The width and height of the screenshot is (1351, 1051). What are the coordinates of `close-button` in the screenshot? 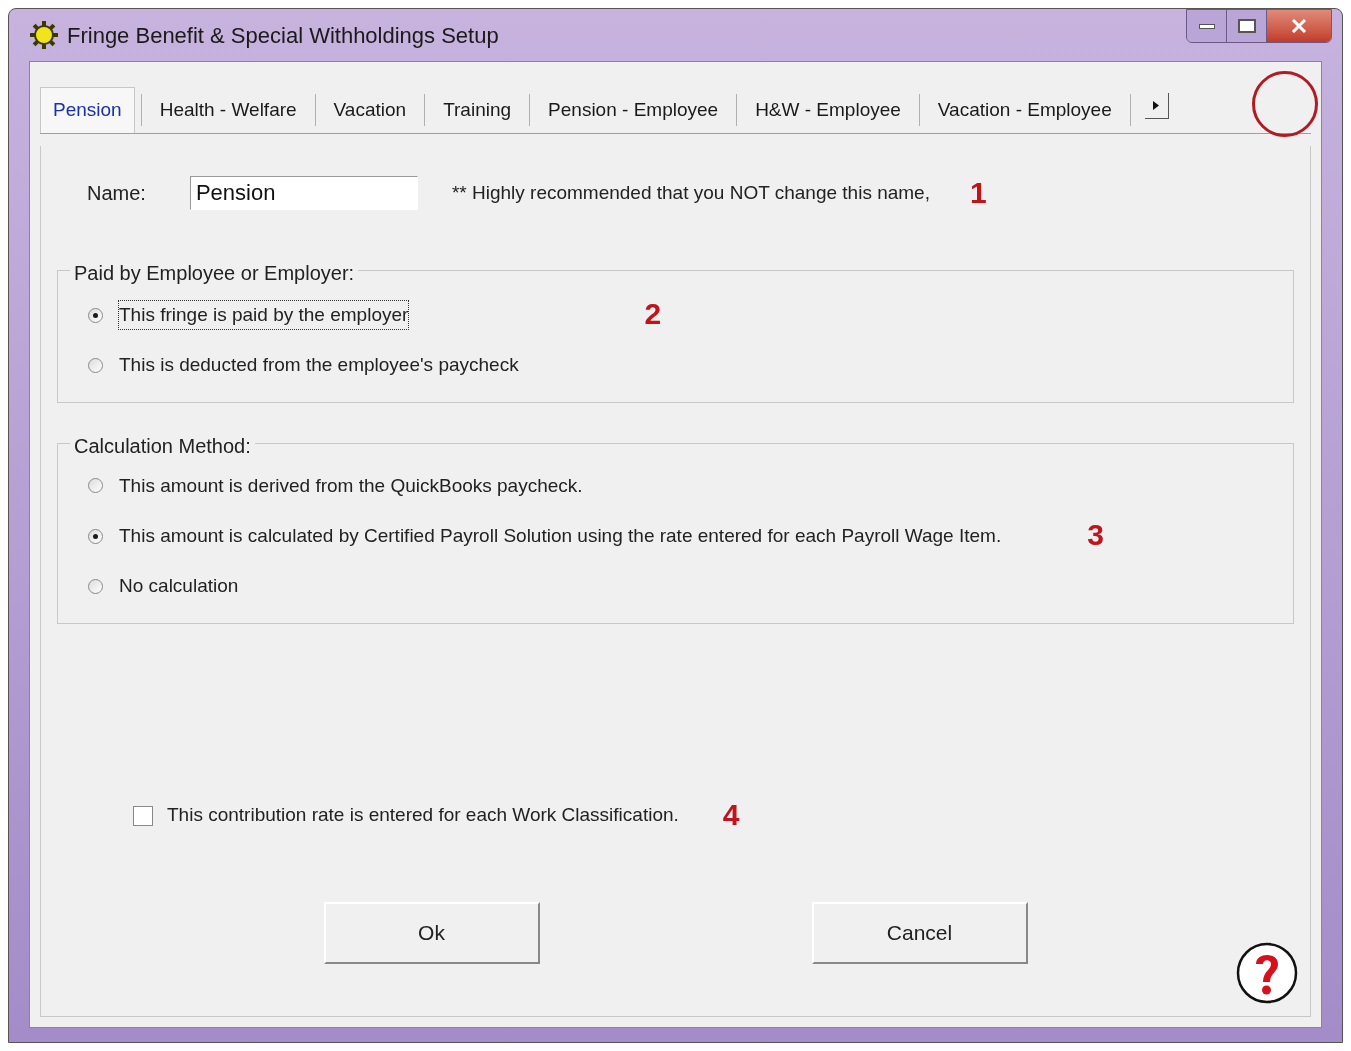 It's located at (1299, 26).